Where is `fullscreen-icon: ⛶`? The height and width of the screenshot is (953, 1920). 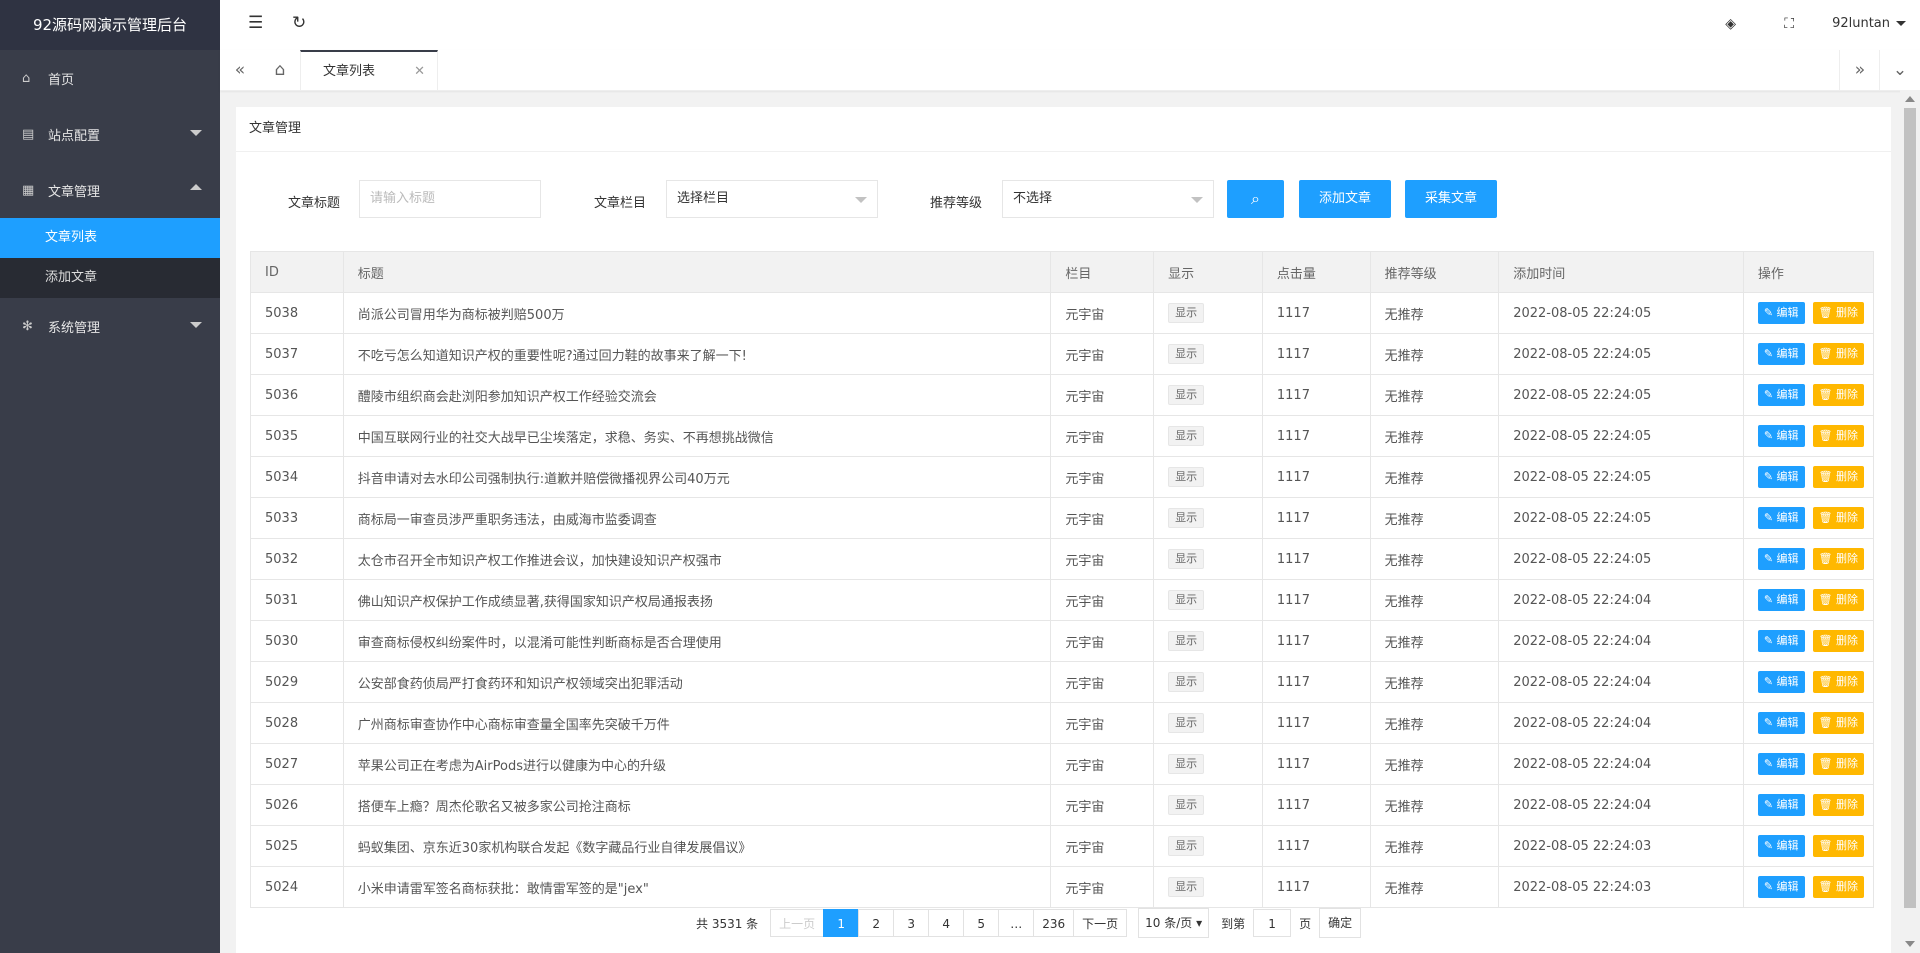 fullscreen-icon: ⛶ is located at coordinates (1789, 24).